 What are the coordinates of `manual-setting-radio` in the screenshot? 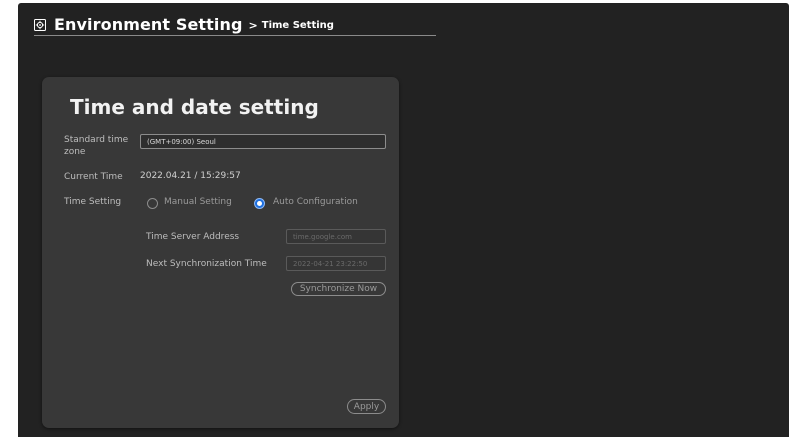 It's located at (152, 203).